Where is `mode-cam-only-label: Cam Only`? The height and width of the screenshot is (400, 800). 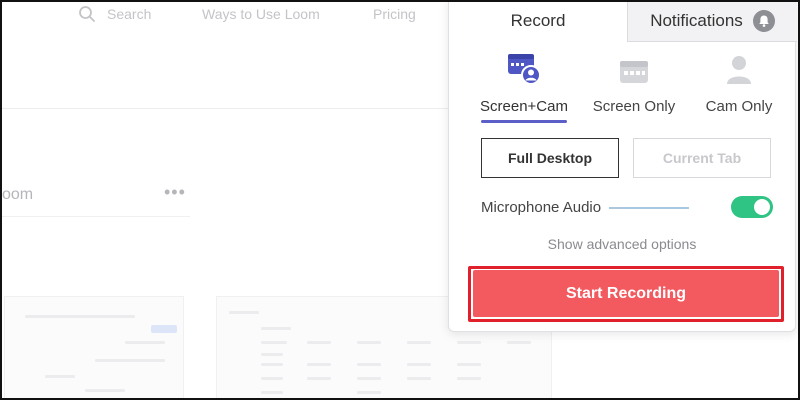
mode-cam-only-label: Cam Only is located at coordinates (739, 106).